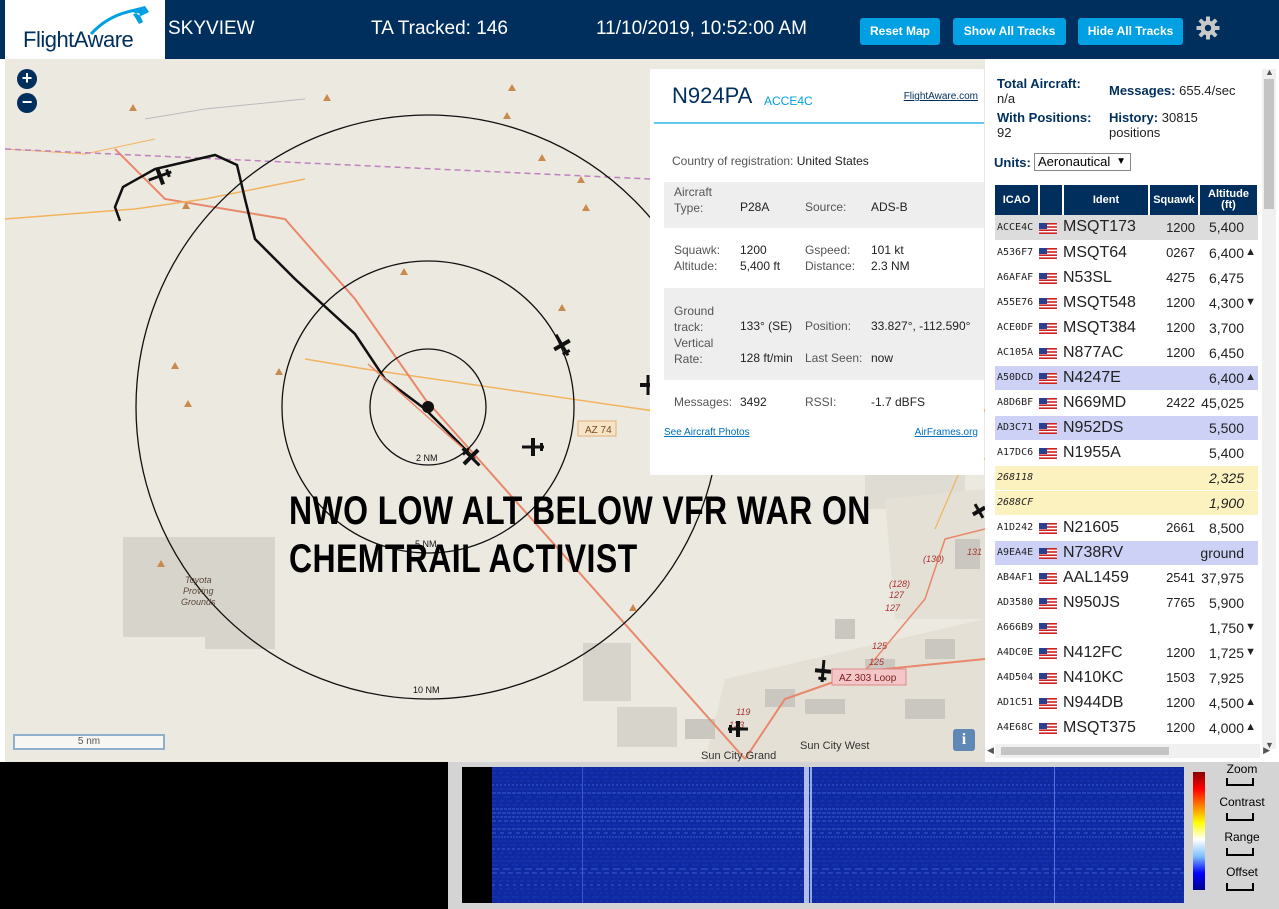  What do you see at coordinates (887, 250) in the screenshot?
I see `gspeed-value: 101 kt` at bounding box center [887, 250].